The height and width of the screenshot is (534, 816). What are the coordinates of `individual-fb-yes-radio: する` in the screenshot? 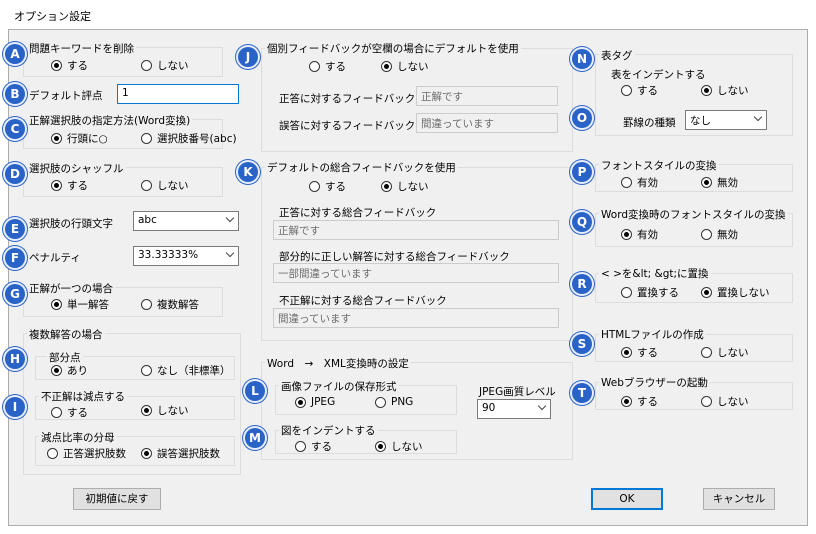 It's located at (327, 66).